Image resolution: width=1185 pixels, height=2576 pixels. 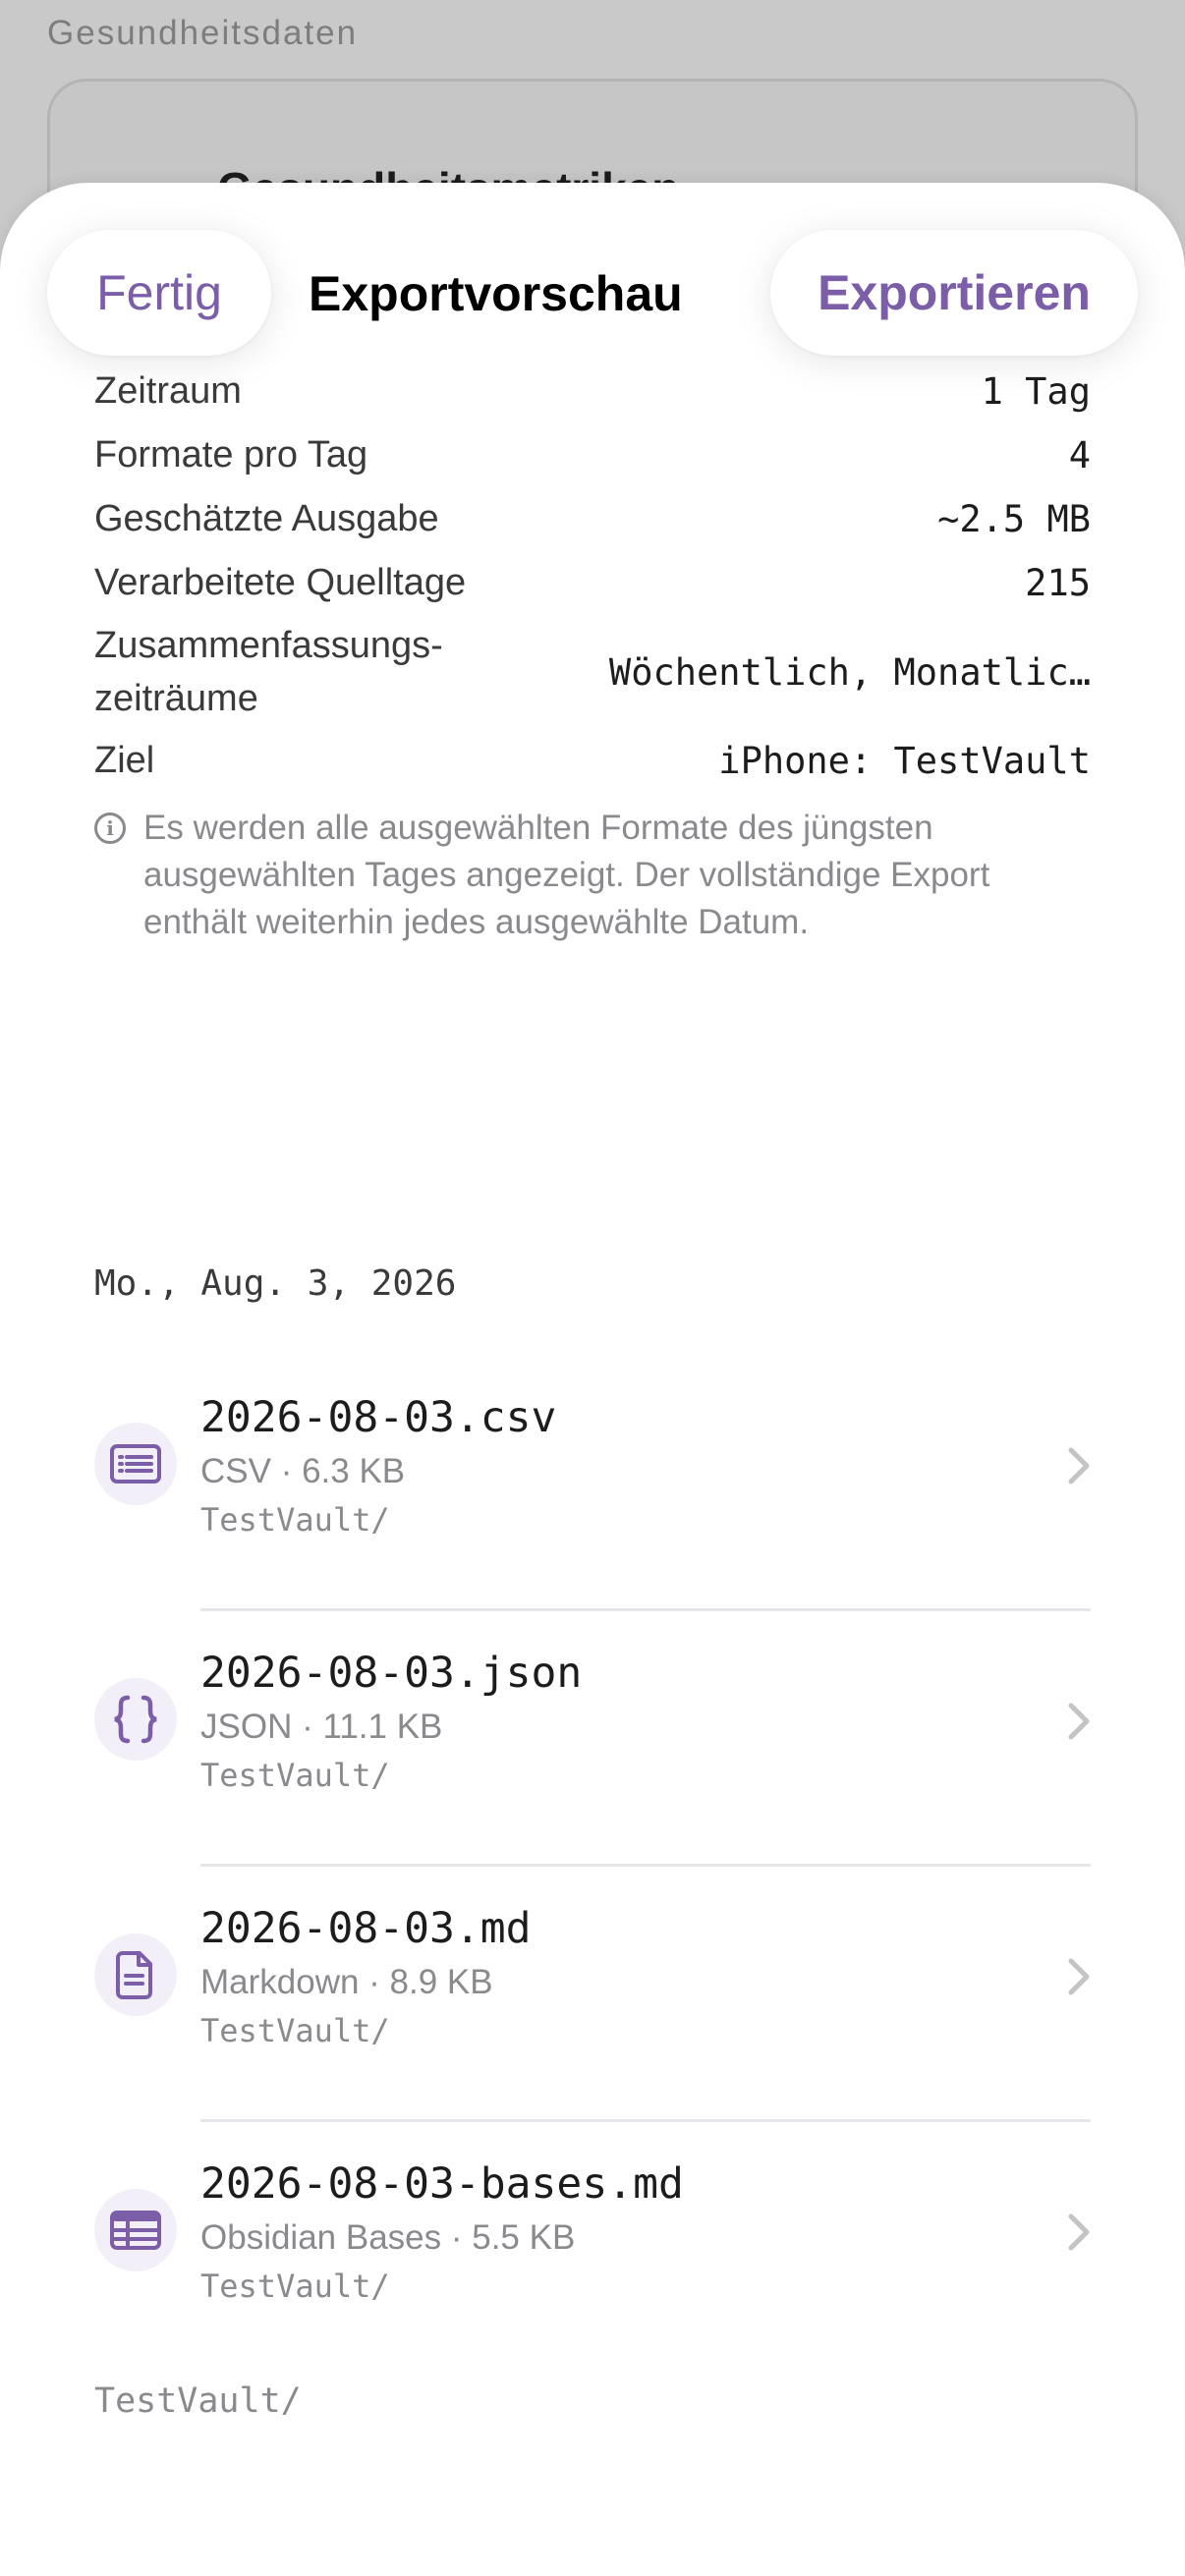 What do you see at coordinates (592, 583) in the screenshot?
I see `summary-row-source-days: Verarbeitete Quelltage 215` at bounding box center [592, 583].